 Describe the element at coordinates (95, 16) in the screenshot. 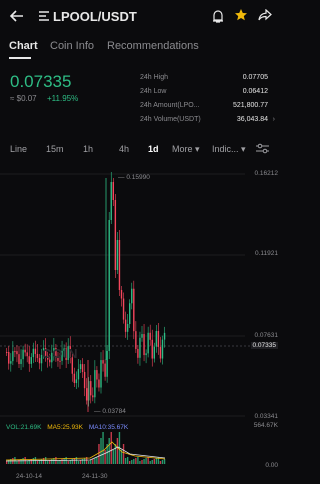

I see `pair-title: LPOOL/USDT` at that location.